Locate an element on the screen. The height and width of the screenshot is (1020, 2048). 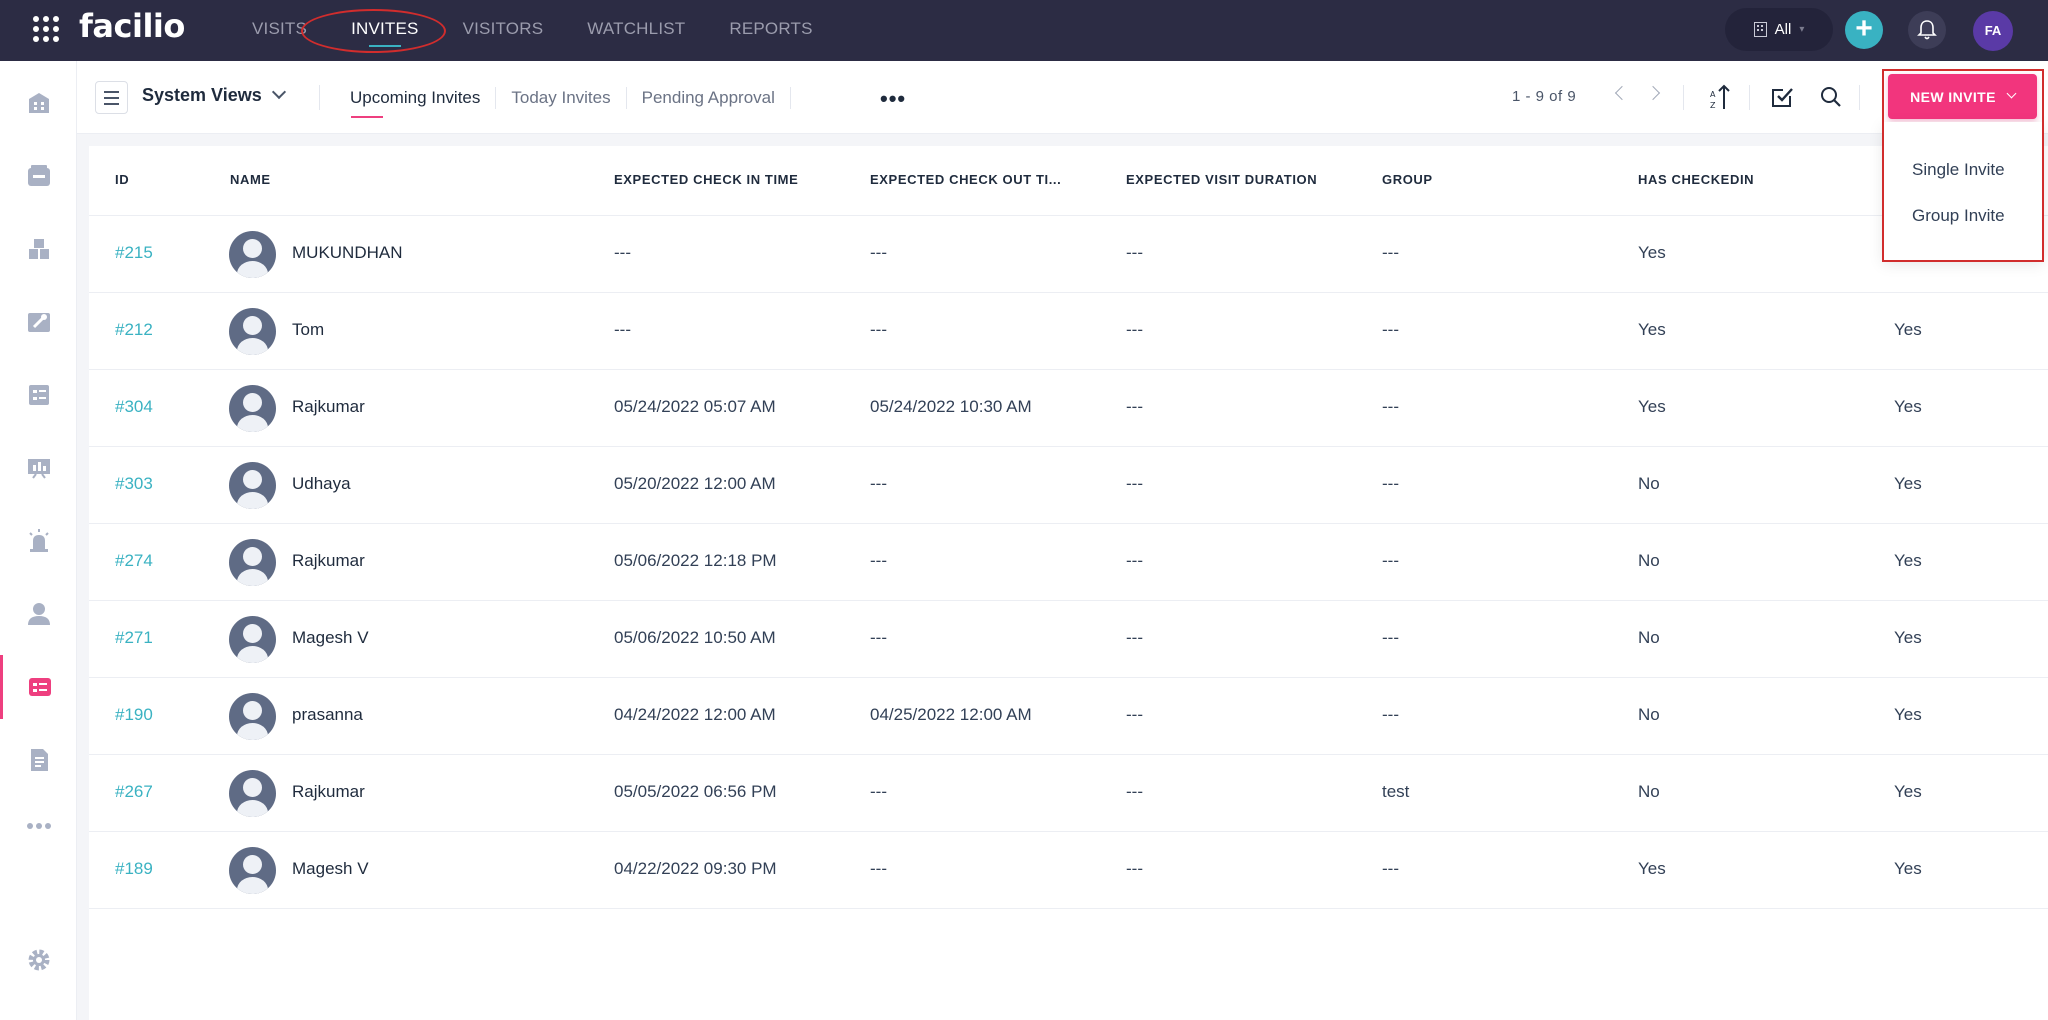
invite-id-link: #304 is located at coordinates (134, 407).